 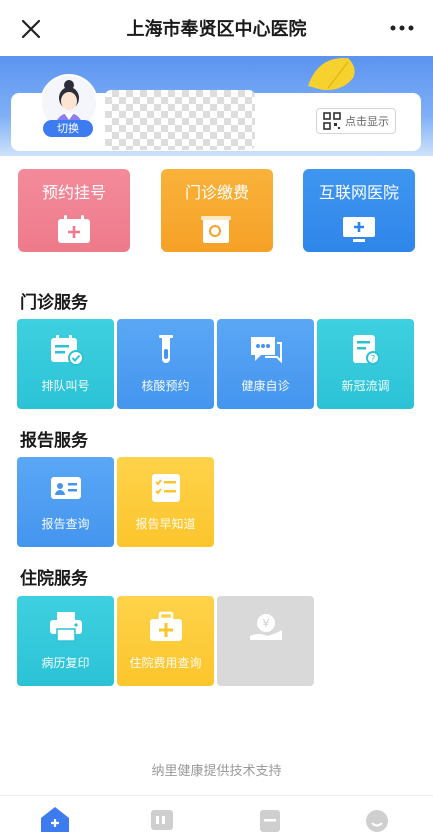 What do you see at coordinates (74, 210) in the screenshot?
I see `appointment-card: 预约挂号` at bounding box center [74, 210].